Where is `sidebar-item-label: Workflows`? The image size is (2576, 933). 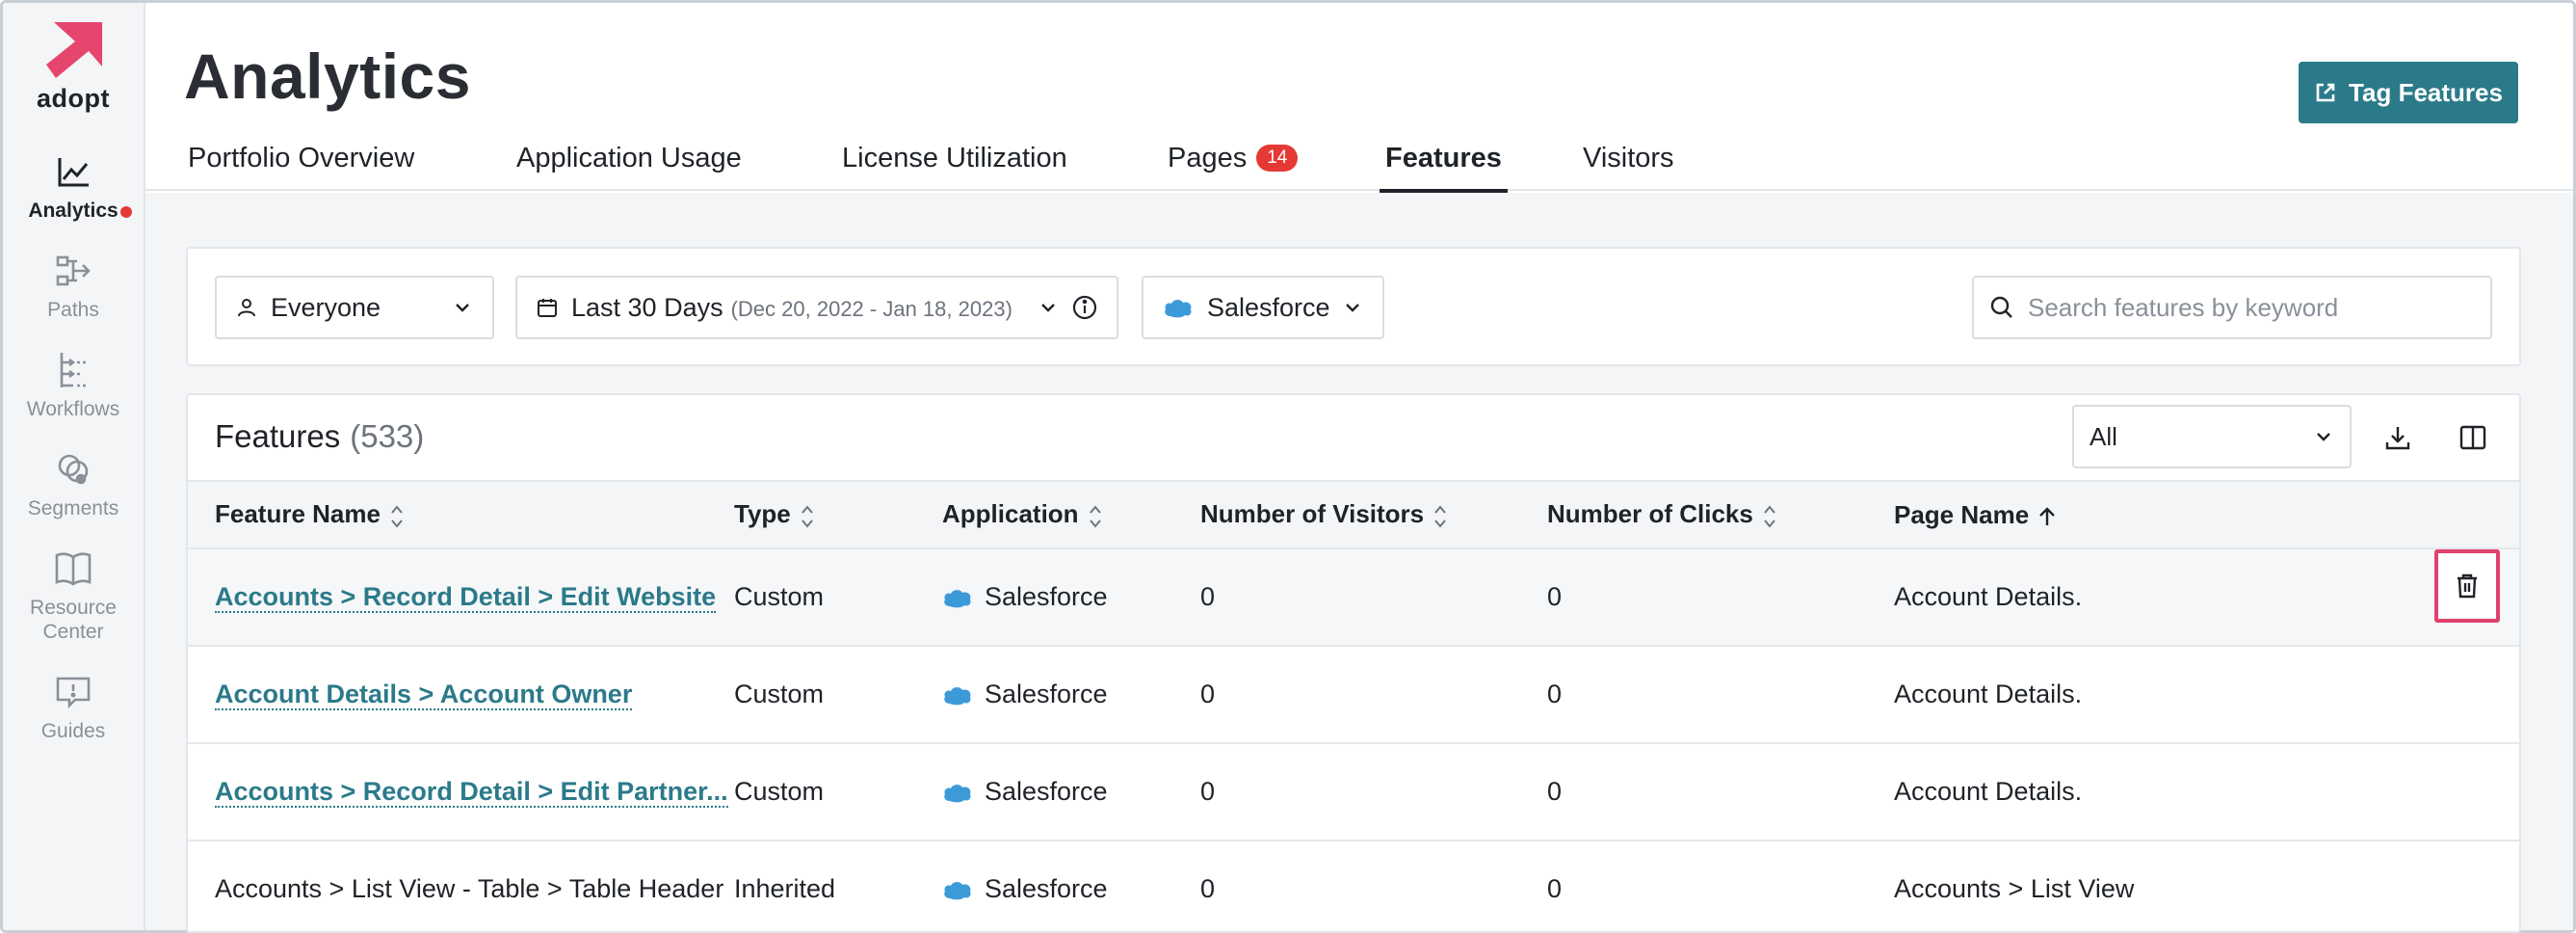 sidebar-item-label: Workflows is located at coordinates (73, 409).